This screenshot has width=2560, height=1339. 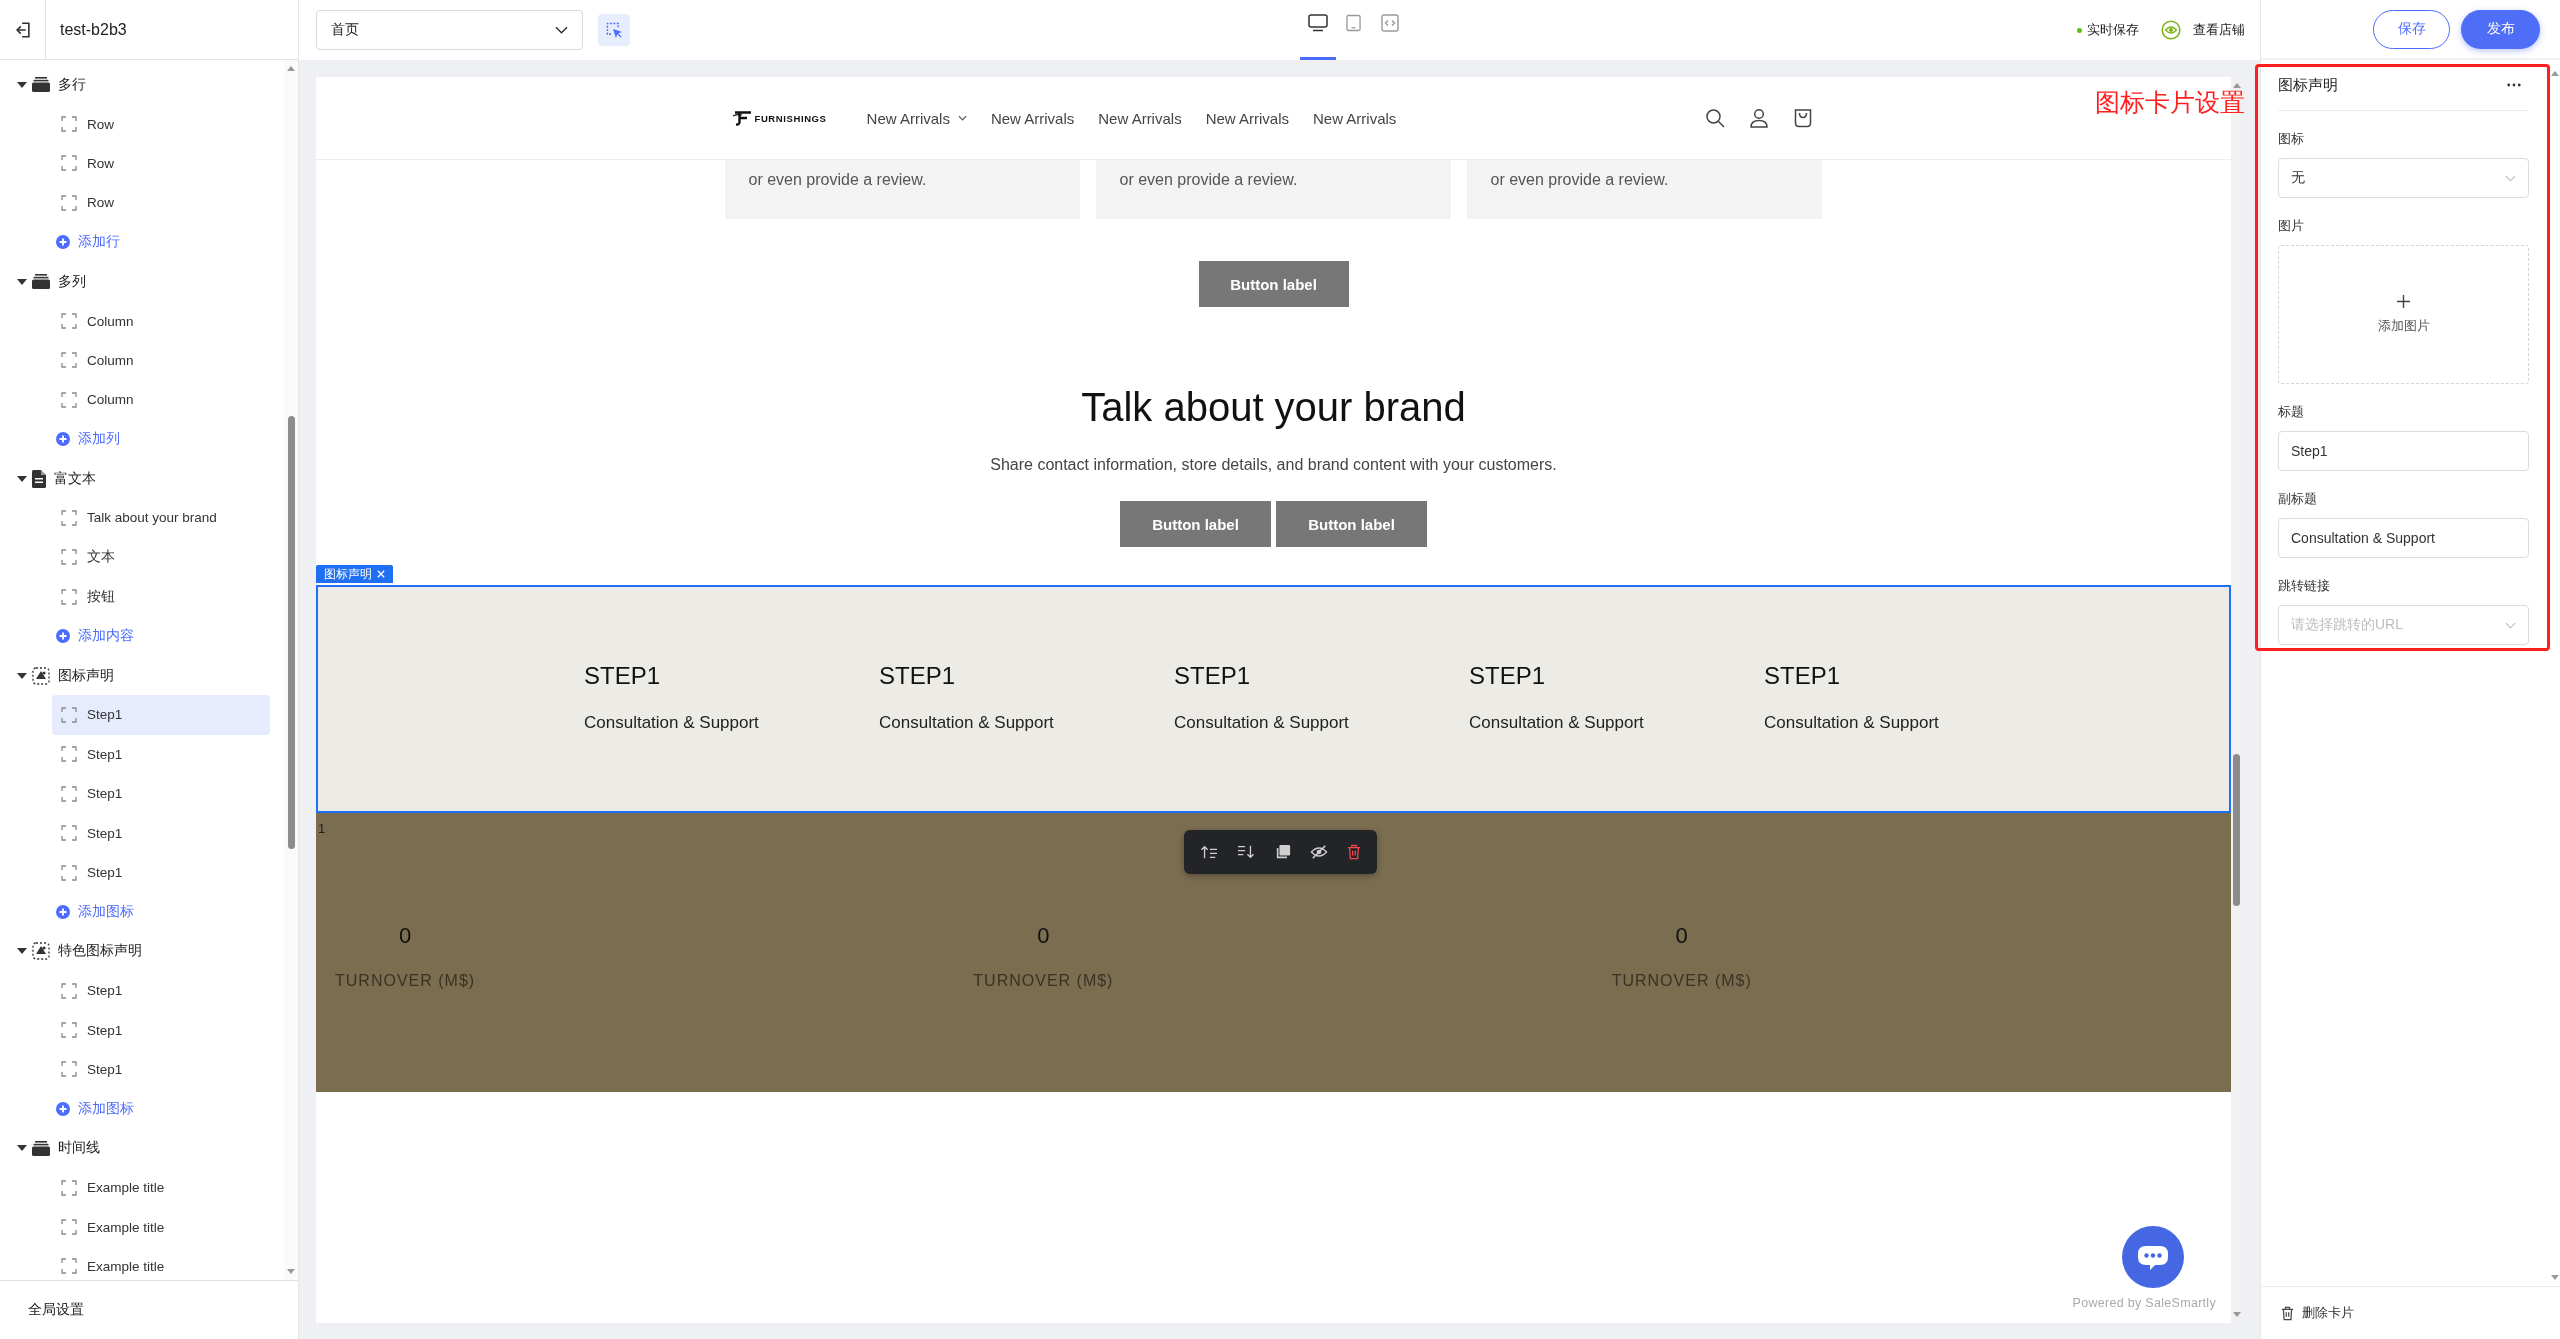 What do you see at coordinates (161, 597) in the screenshot?
I see `tree-item: 按钮` at bounding box center [161, 597].